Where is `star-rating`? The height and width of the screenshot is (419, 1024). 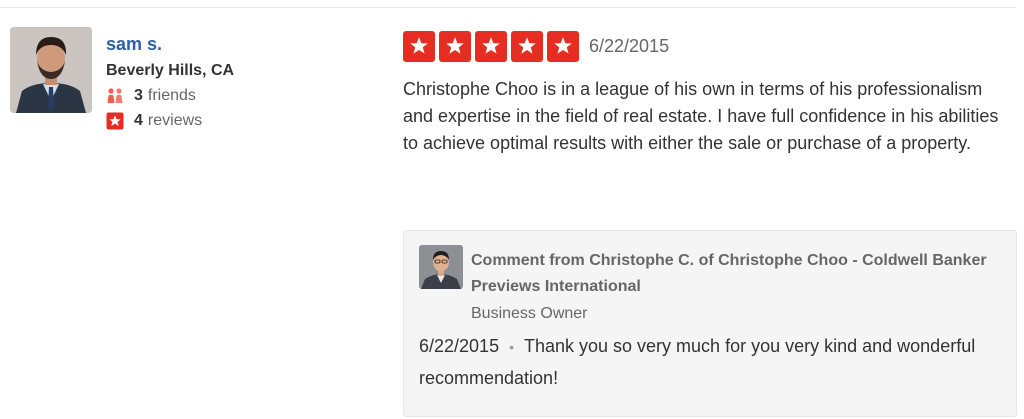
star-rating is located at coordinates (491, 46).